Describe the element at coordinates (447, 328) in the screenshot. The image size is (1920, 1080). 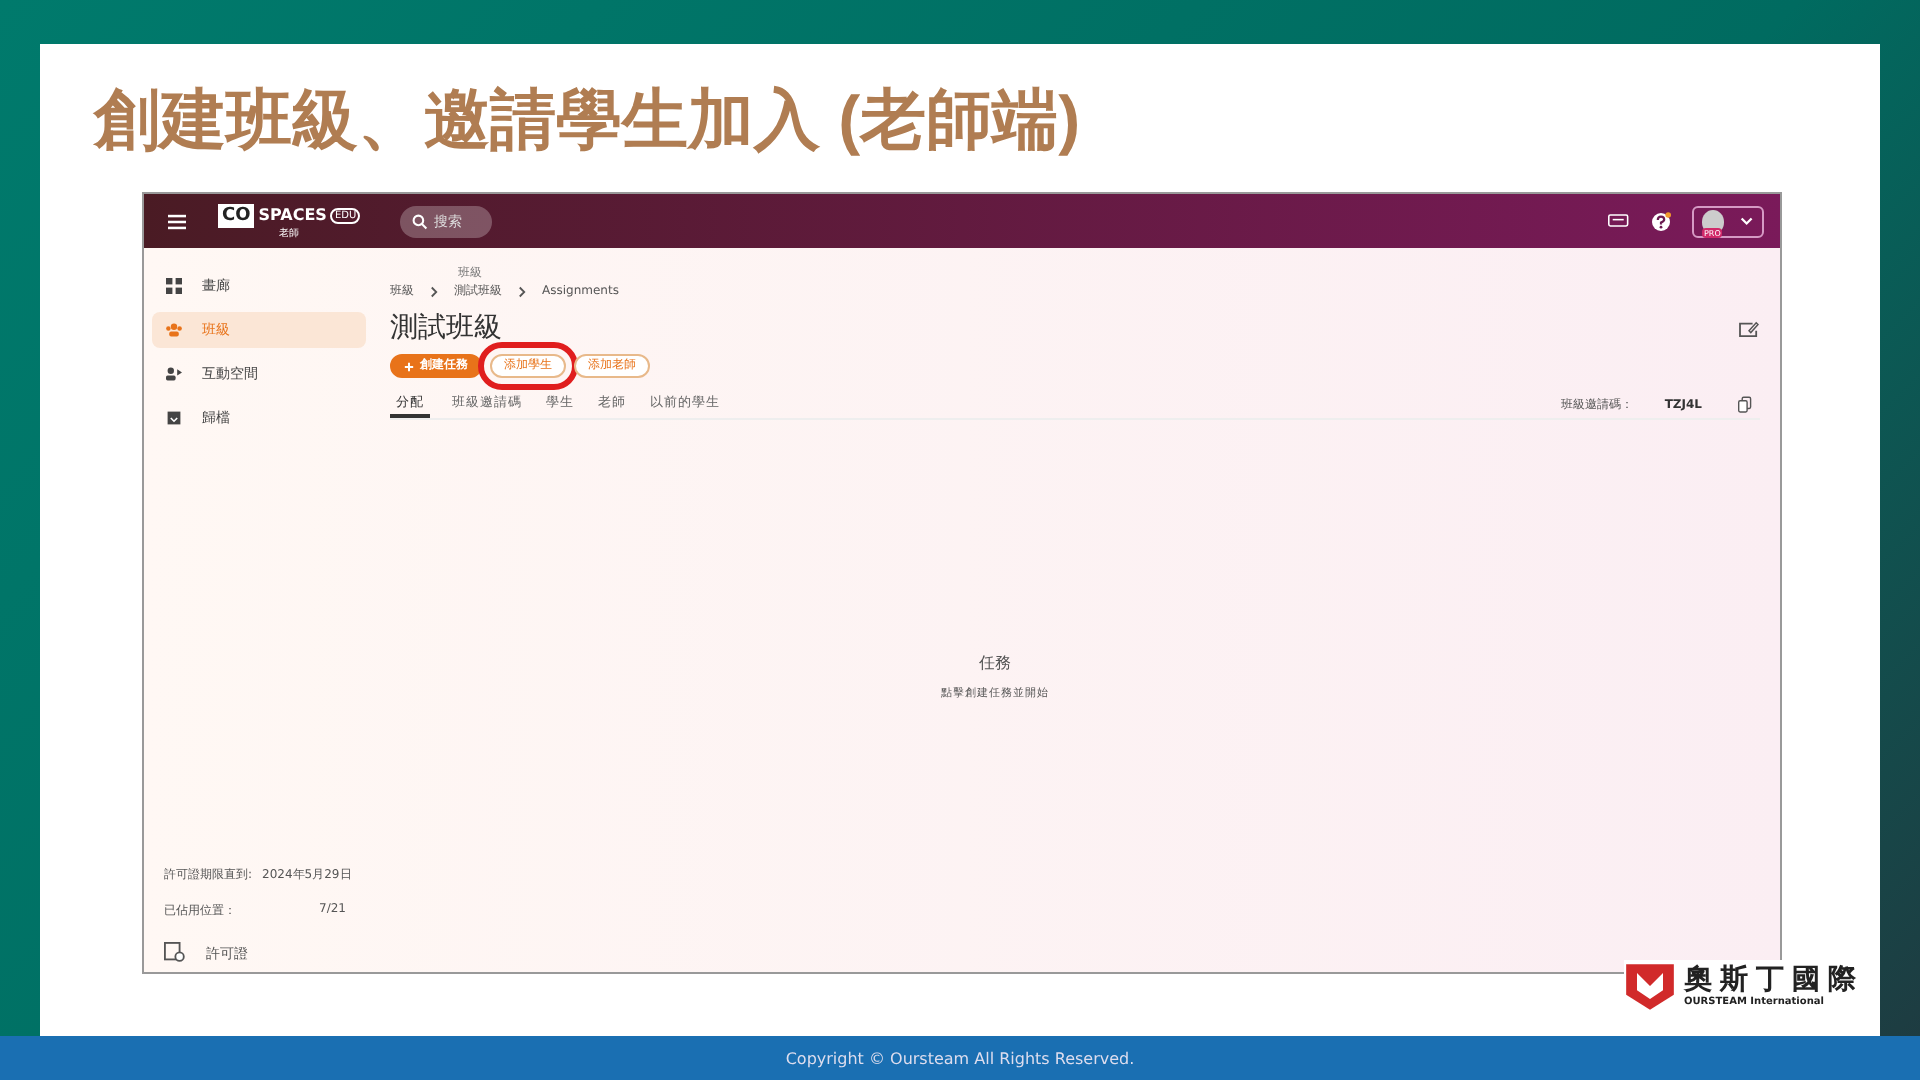
I see `class-title: 測試班級` at that location.